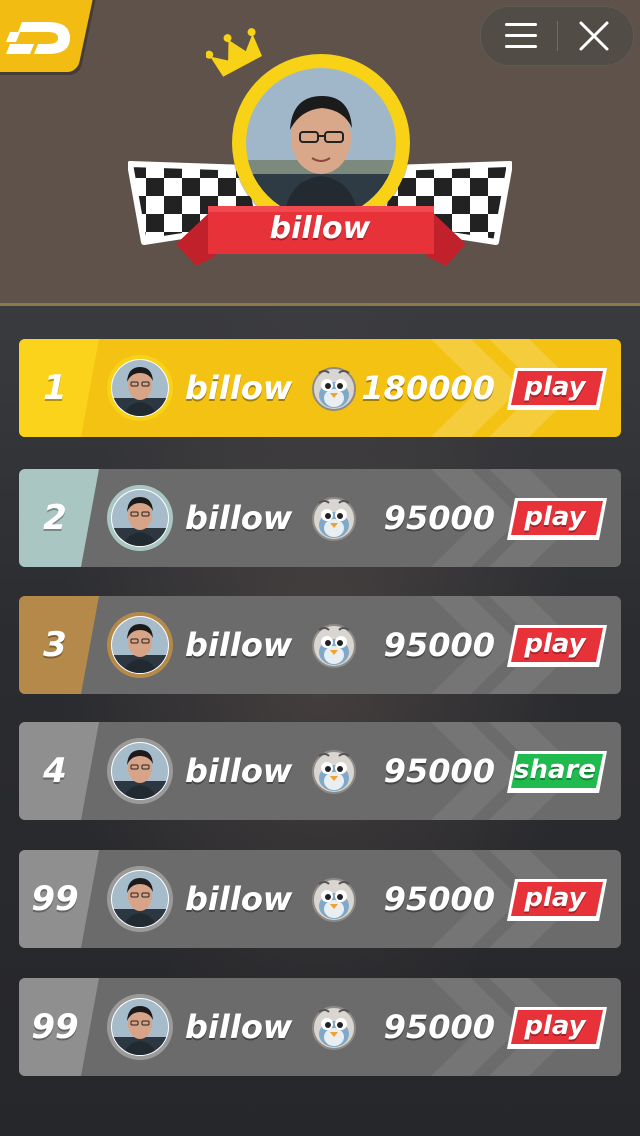 The width and height of the screenshot is (640, 1136). Describe the element at coordinates (55, 388) in the screenshot. I see `rank-number: 1` at that location.